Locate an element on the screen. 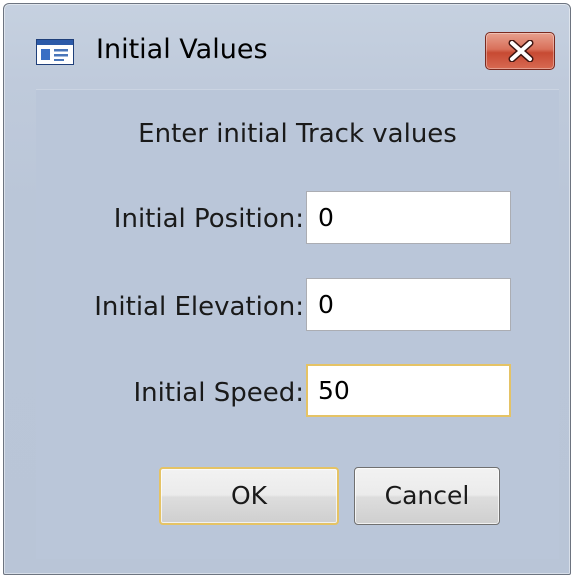 The image size is (574, 578). close-button is located at coordinates (520, 51).